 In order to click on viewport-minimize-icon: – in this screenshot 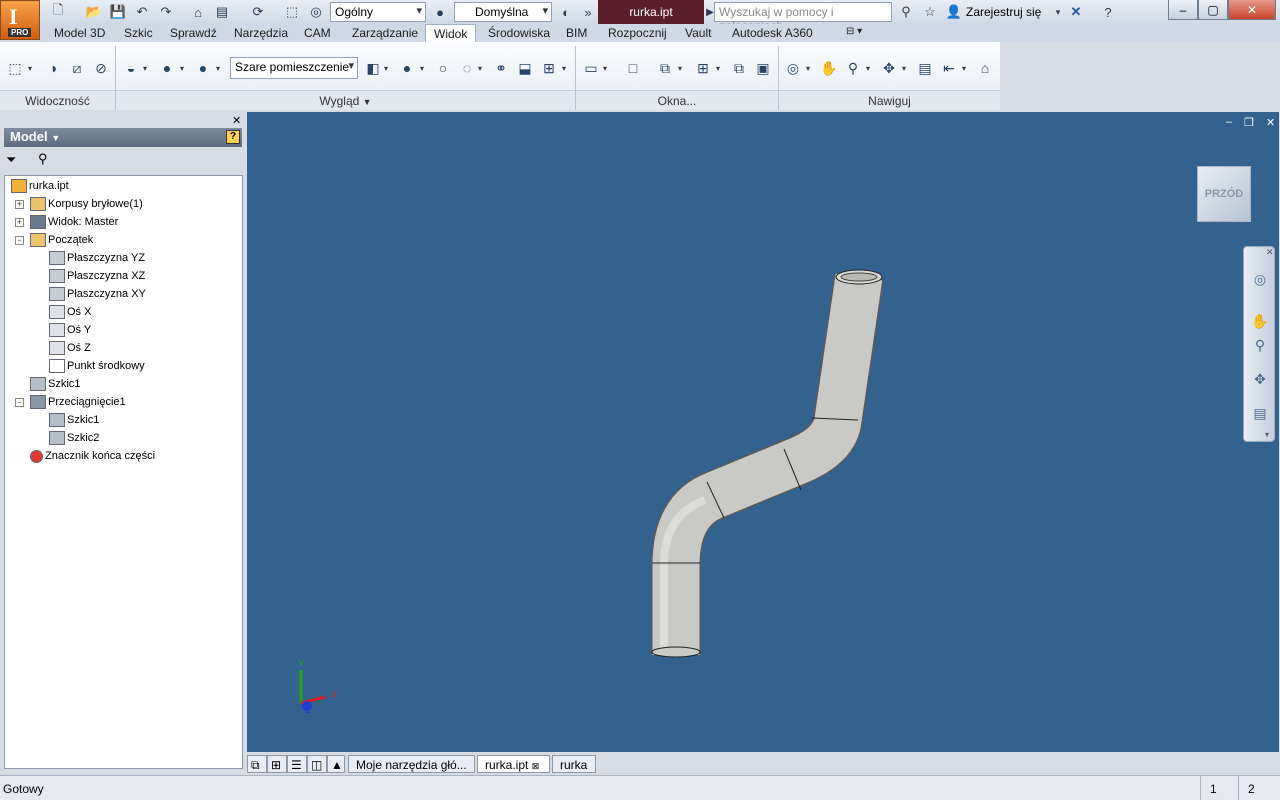, I will do `click(1229, 122)`.